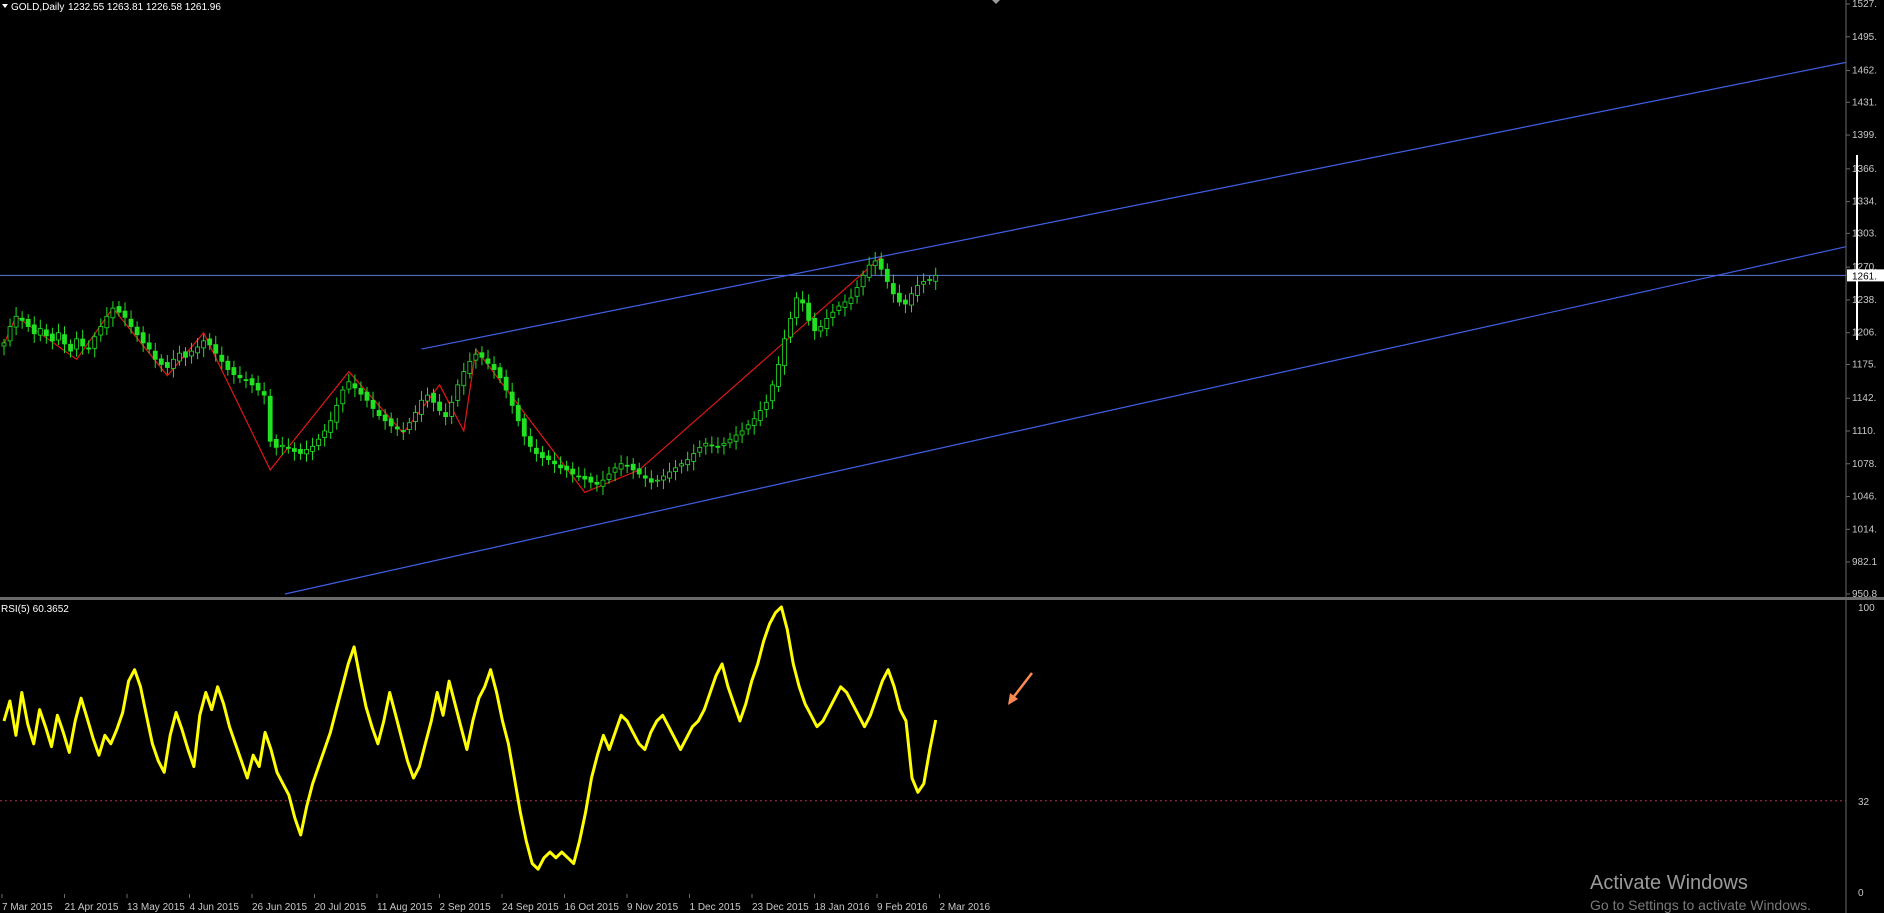  I want to click on price-tick-label: 1142., so click(1864, 398).